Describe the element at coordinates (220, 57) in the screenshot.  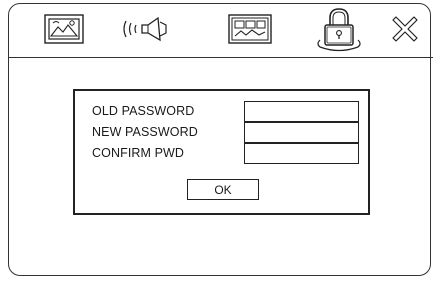
I see `toolbar-divider` at that location.